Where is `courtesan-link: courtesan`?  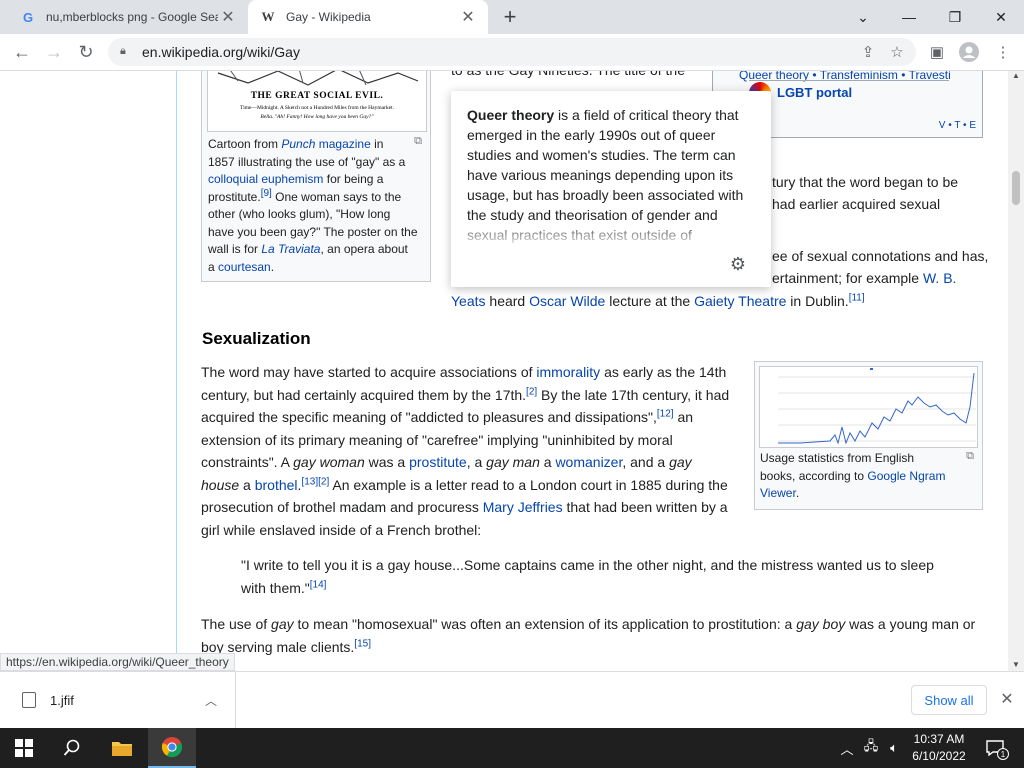 courtesan-link: courtesan is located at coordinates (244, 267).